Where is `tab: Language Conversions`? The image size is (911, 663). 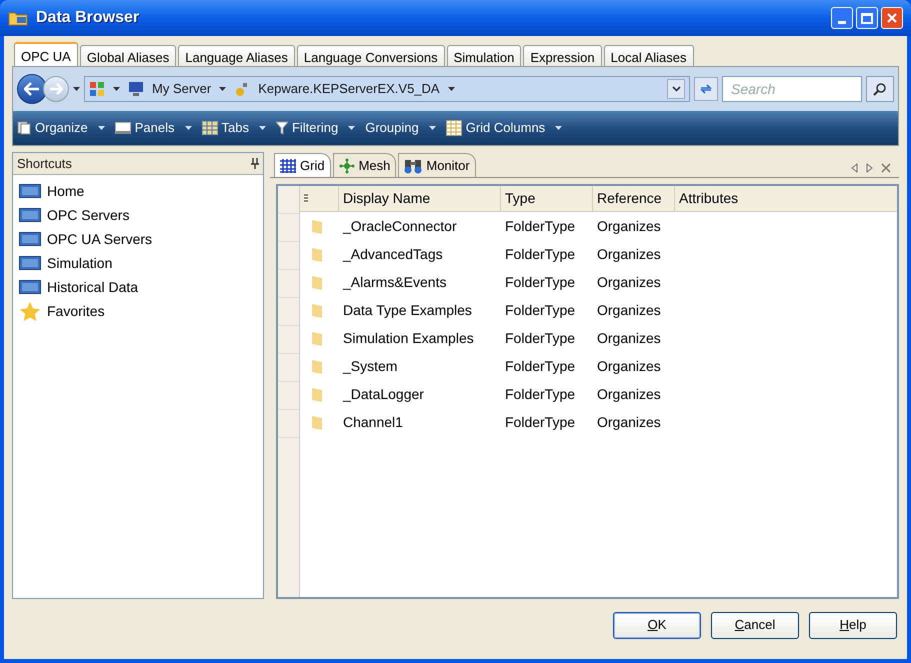 tab: Language Conversions is located at coordinates (370, 55).